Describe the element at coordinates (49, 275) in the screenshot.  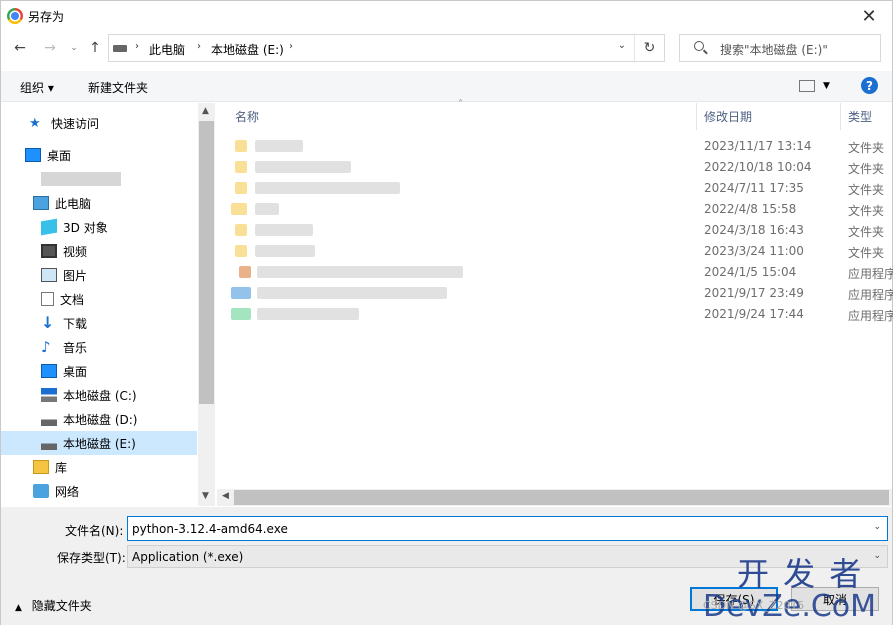
I see `picture-icon` at that location.